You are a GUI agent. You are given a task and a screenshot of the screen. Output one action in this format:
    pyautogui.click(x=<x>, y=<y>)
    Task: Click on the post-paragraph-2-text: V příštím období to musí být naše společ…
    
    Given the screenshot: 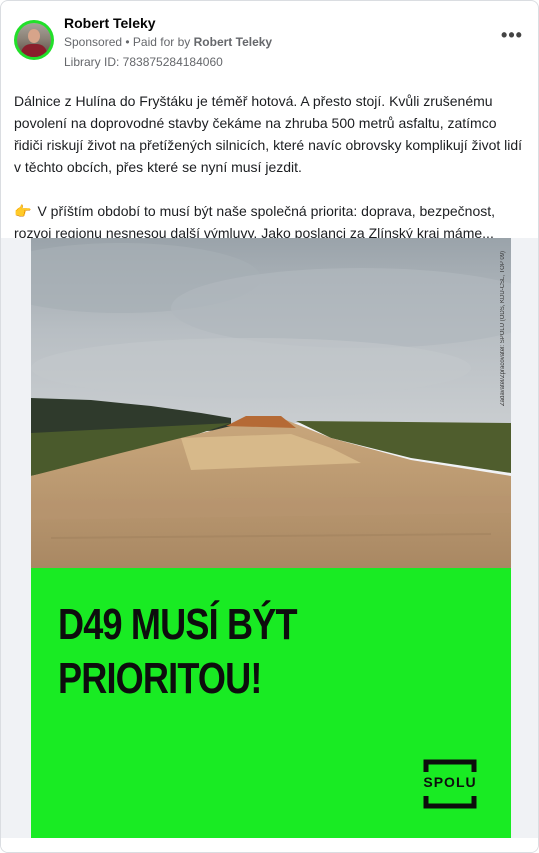 What is the action you would take?
    pyautogui.click(x=255, y=222)
    